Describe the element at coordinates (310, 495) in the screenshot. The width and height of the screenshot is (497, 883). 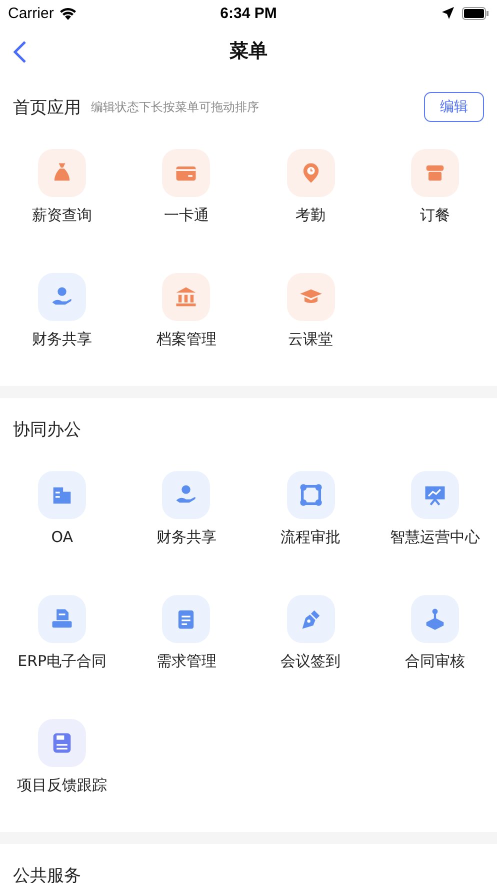
I see `nodes-icon` at that location.